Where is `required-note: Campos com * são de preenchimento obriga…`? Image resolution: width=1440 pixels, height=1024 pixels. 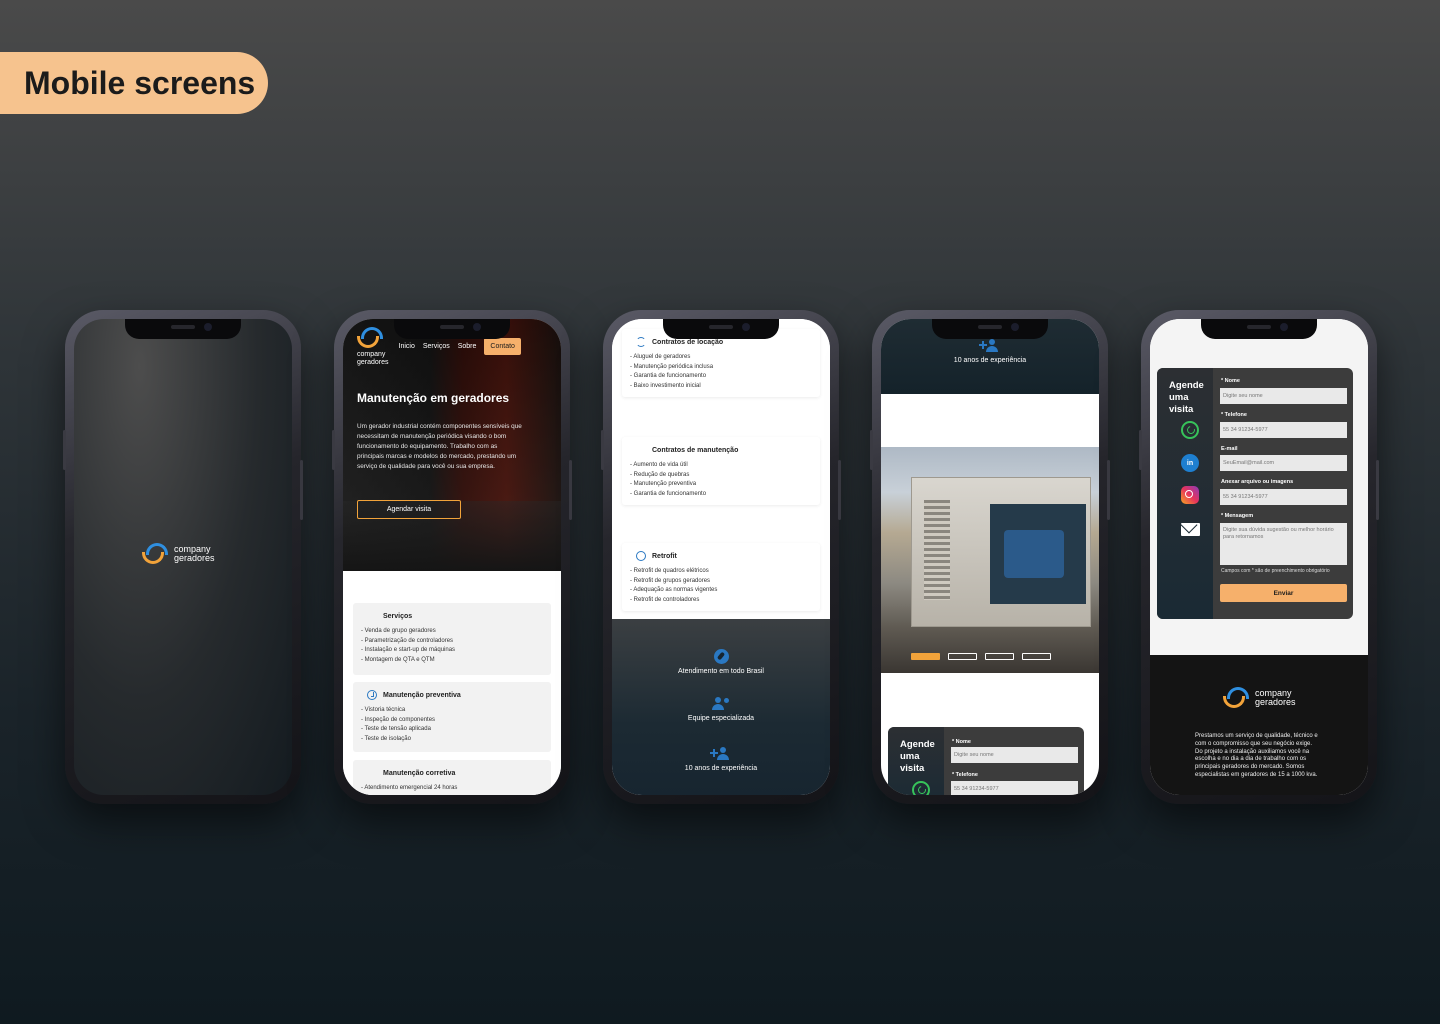 required-note: Campos com * são de preenchimento obriga… is located at coordinates (1275, 571).